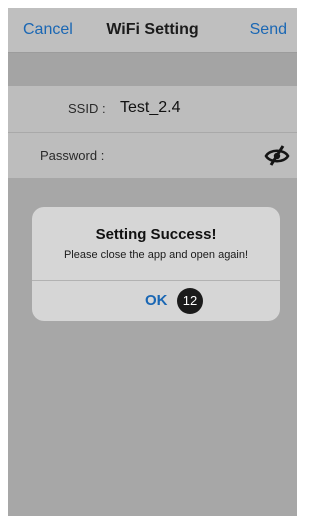 The image size is (320, 516). Describe the element at coordinates (72, 155) in the screenshot. I see `password-label: Password :` at that location.